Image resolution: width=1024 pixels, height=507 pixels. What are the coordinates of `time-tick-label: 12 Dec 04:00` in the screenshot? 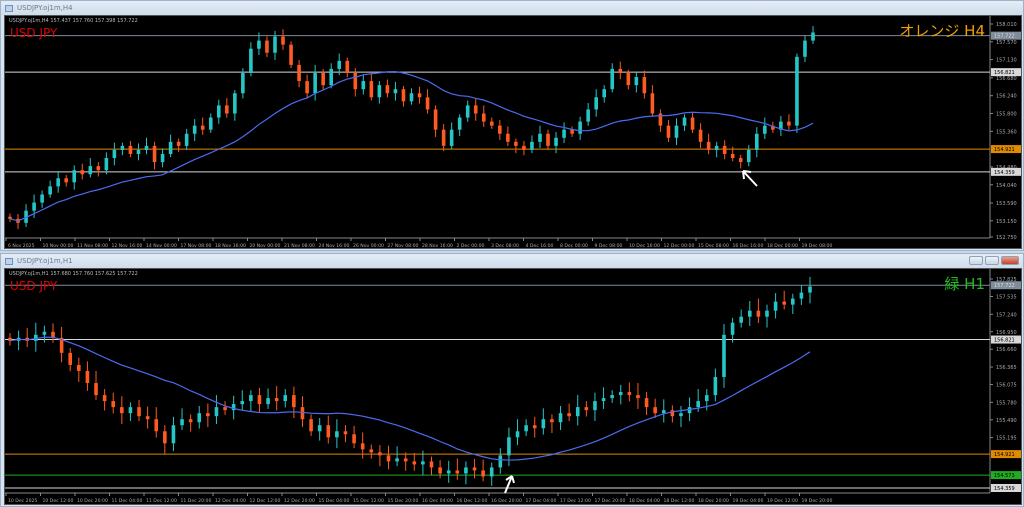 It's located at (230, 501).